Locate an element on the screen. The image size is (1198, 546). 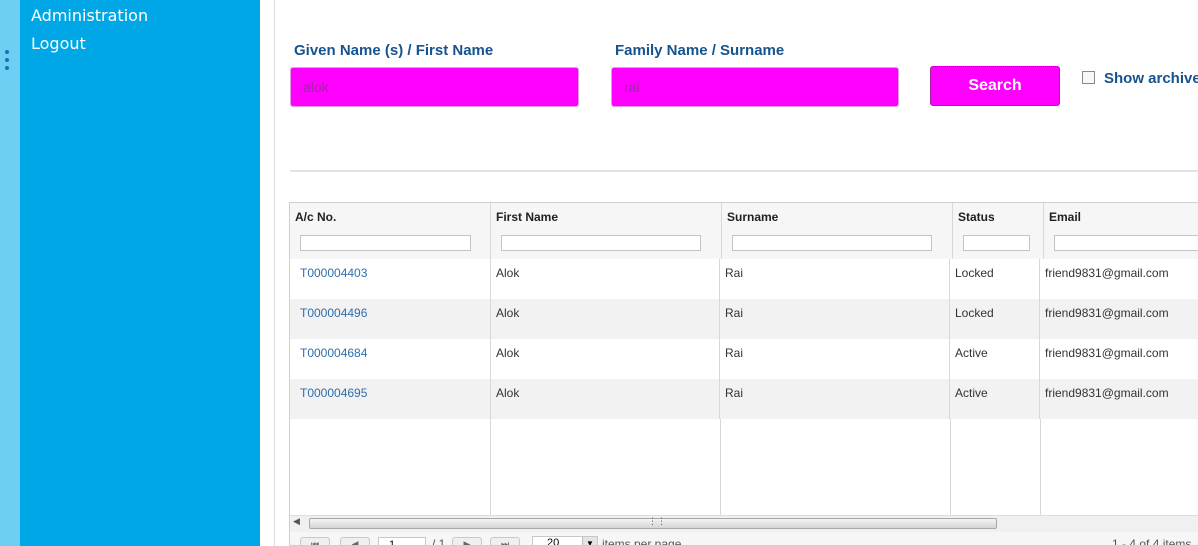
page-size-value: 20 is located at coordinates (553, 541).